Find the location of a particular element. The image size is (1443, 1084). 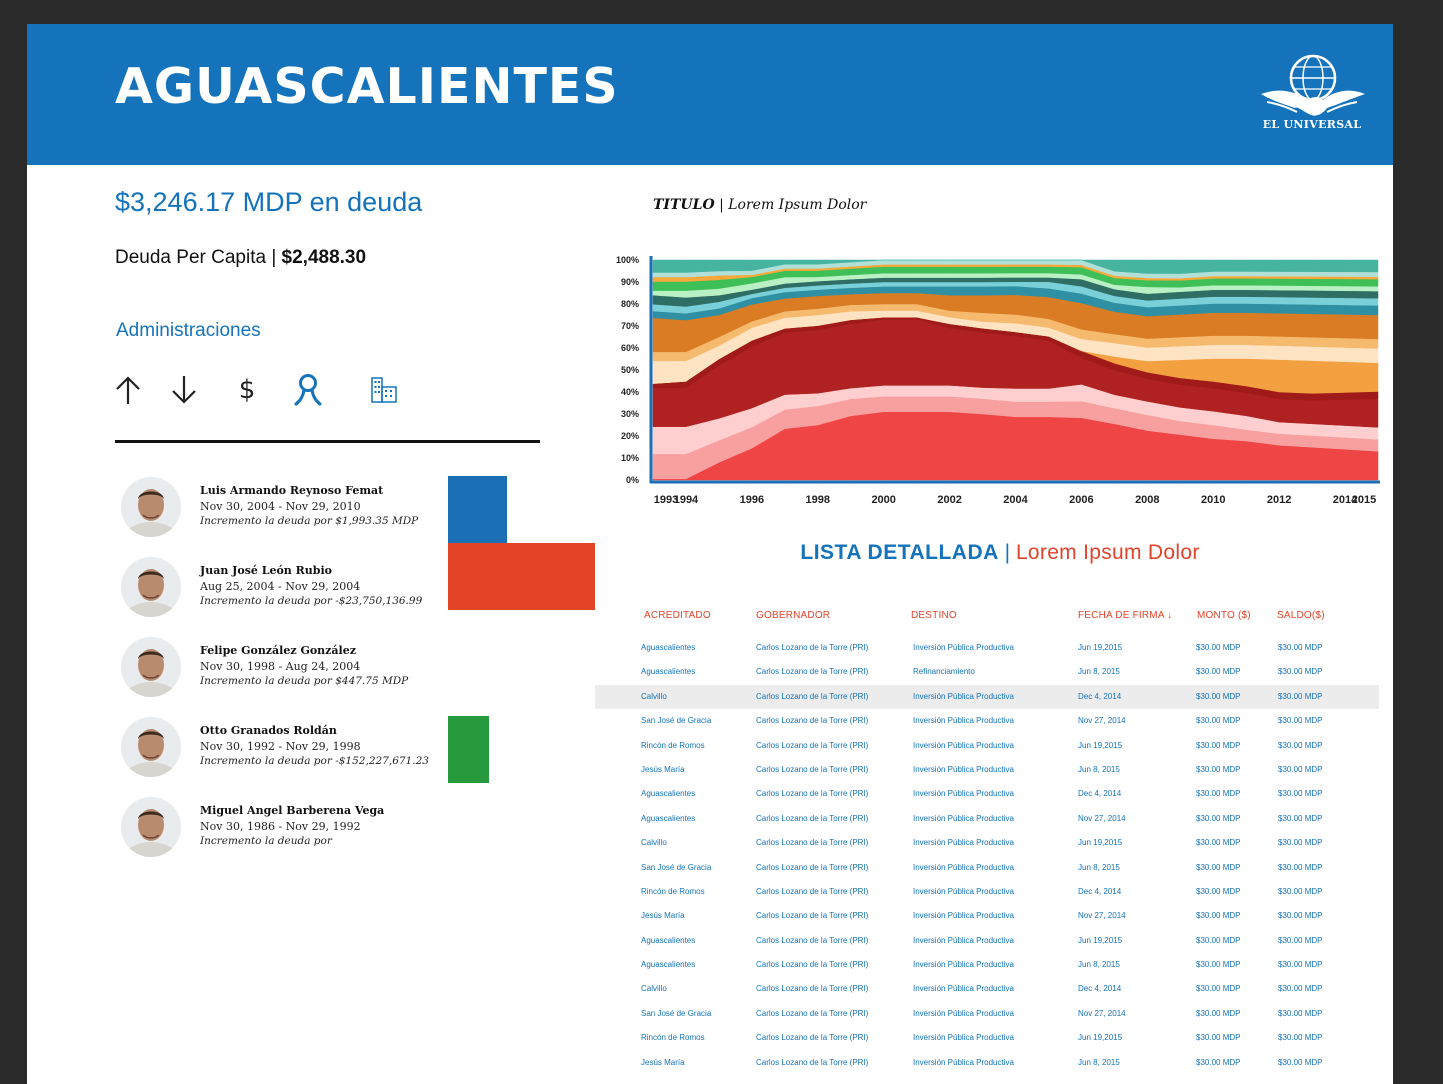

governor-term: Nov 30, 1998 - Aug 24, 2004 is located at coordinates (280, 666).